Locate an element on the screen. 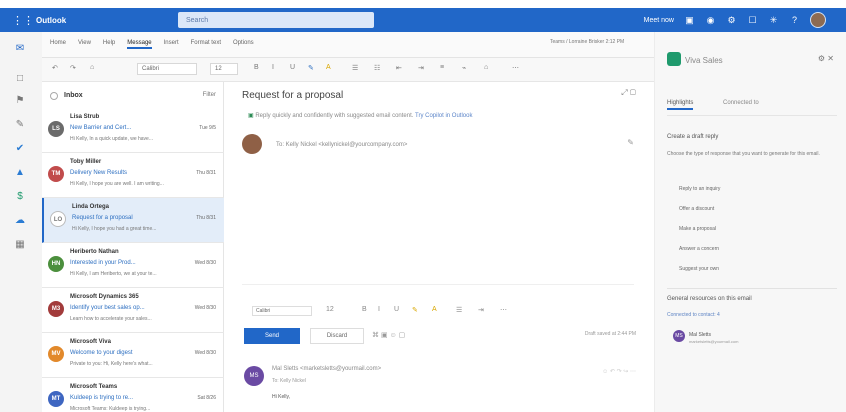 The width and height of the screenshot is (846, 412). gear-icon: ⚙ is located at coordinates (731, 20).